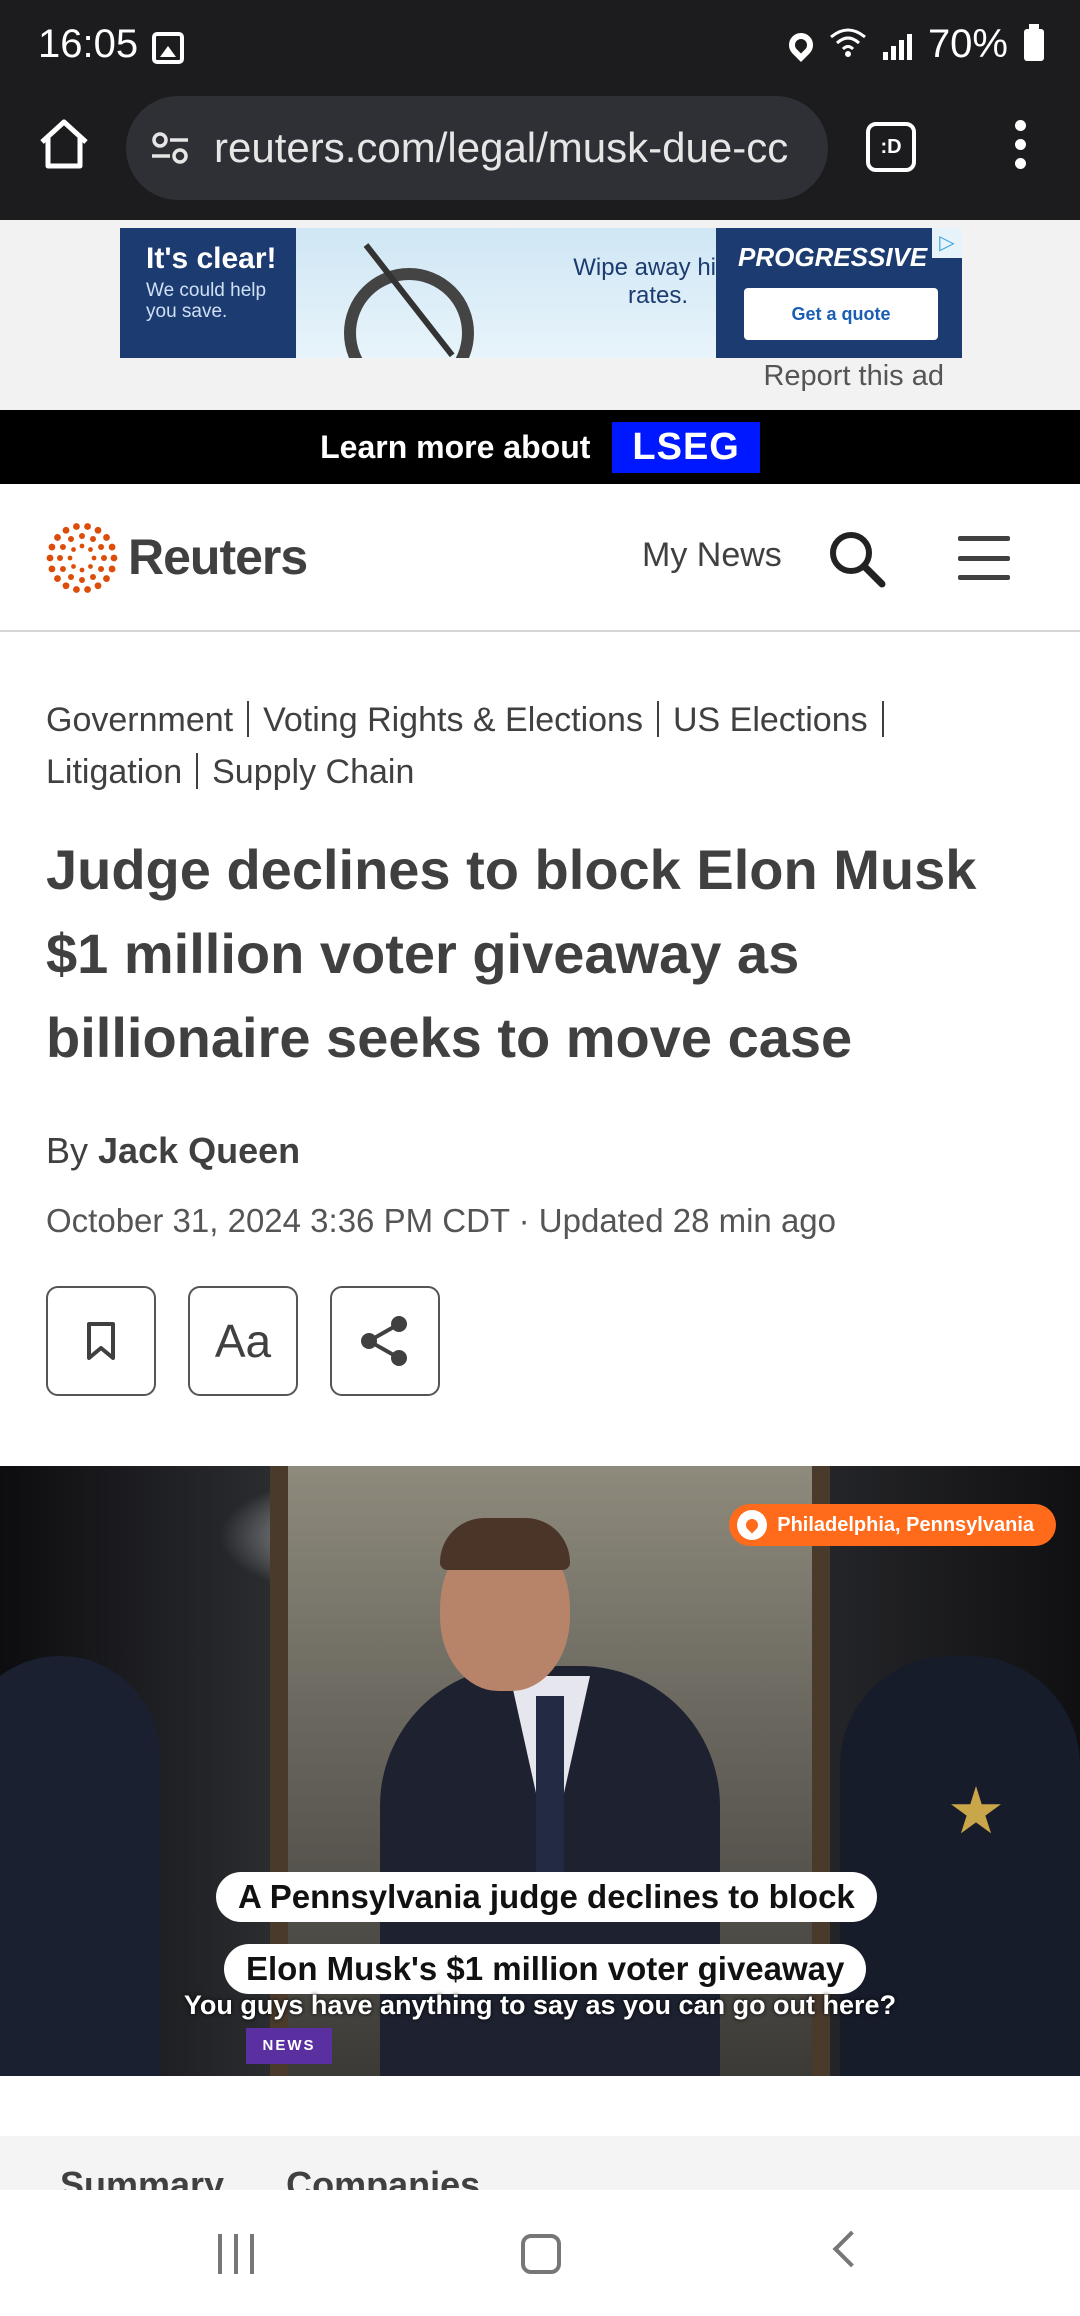  Describe the element at coordinates (857, 559) in the screenshot. I see `search-icon` at that location.